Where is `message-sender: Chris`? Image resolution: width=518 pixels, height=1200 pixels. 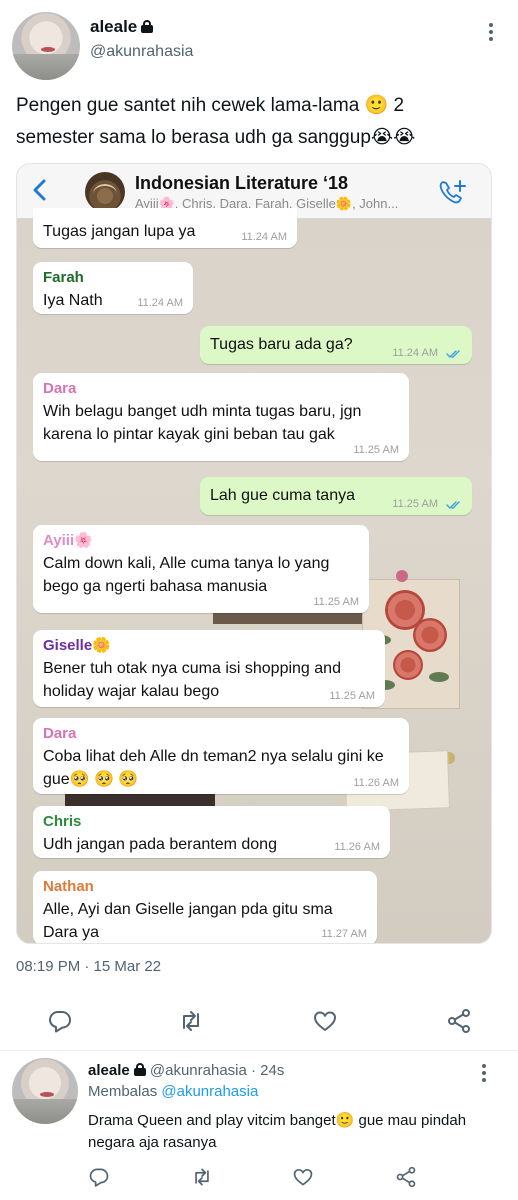 message-sender: Chris is located at coordinates (211, 821).